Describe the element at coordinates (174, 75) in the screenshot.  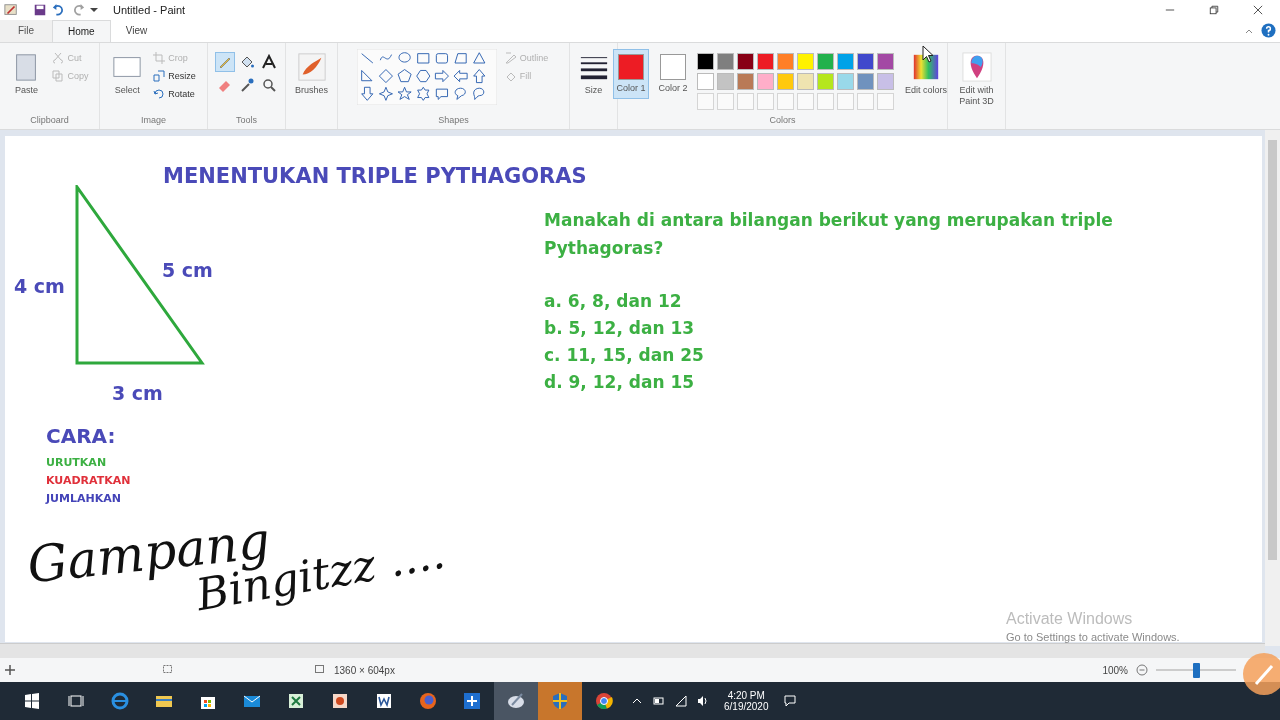
I see `command-button: Resize` at that location.